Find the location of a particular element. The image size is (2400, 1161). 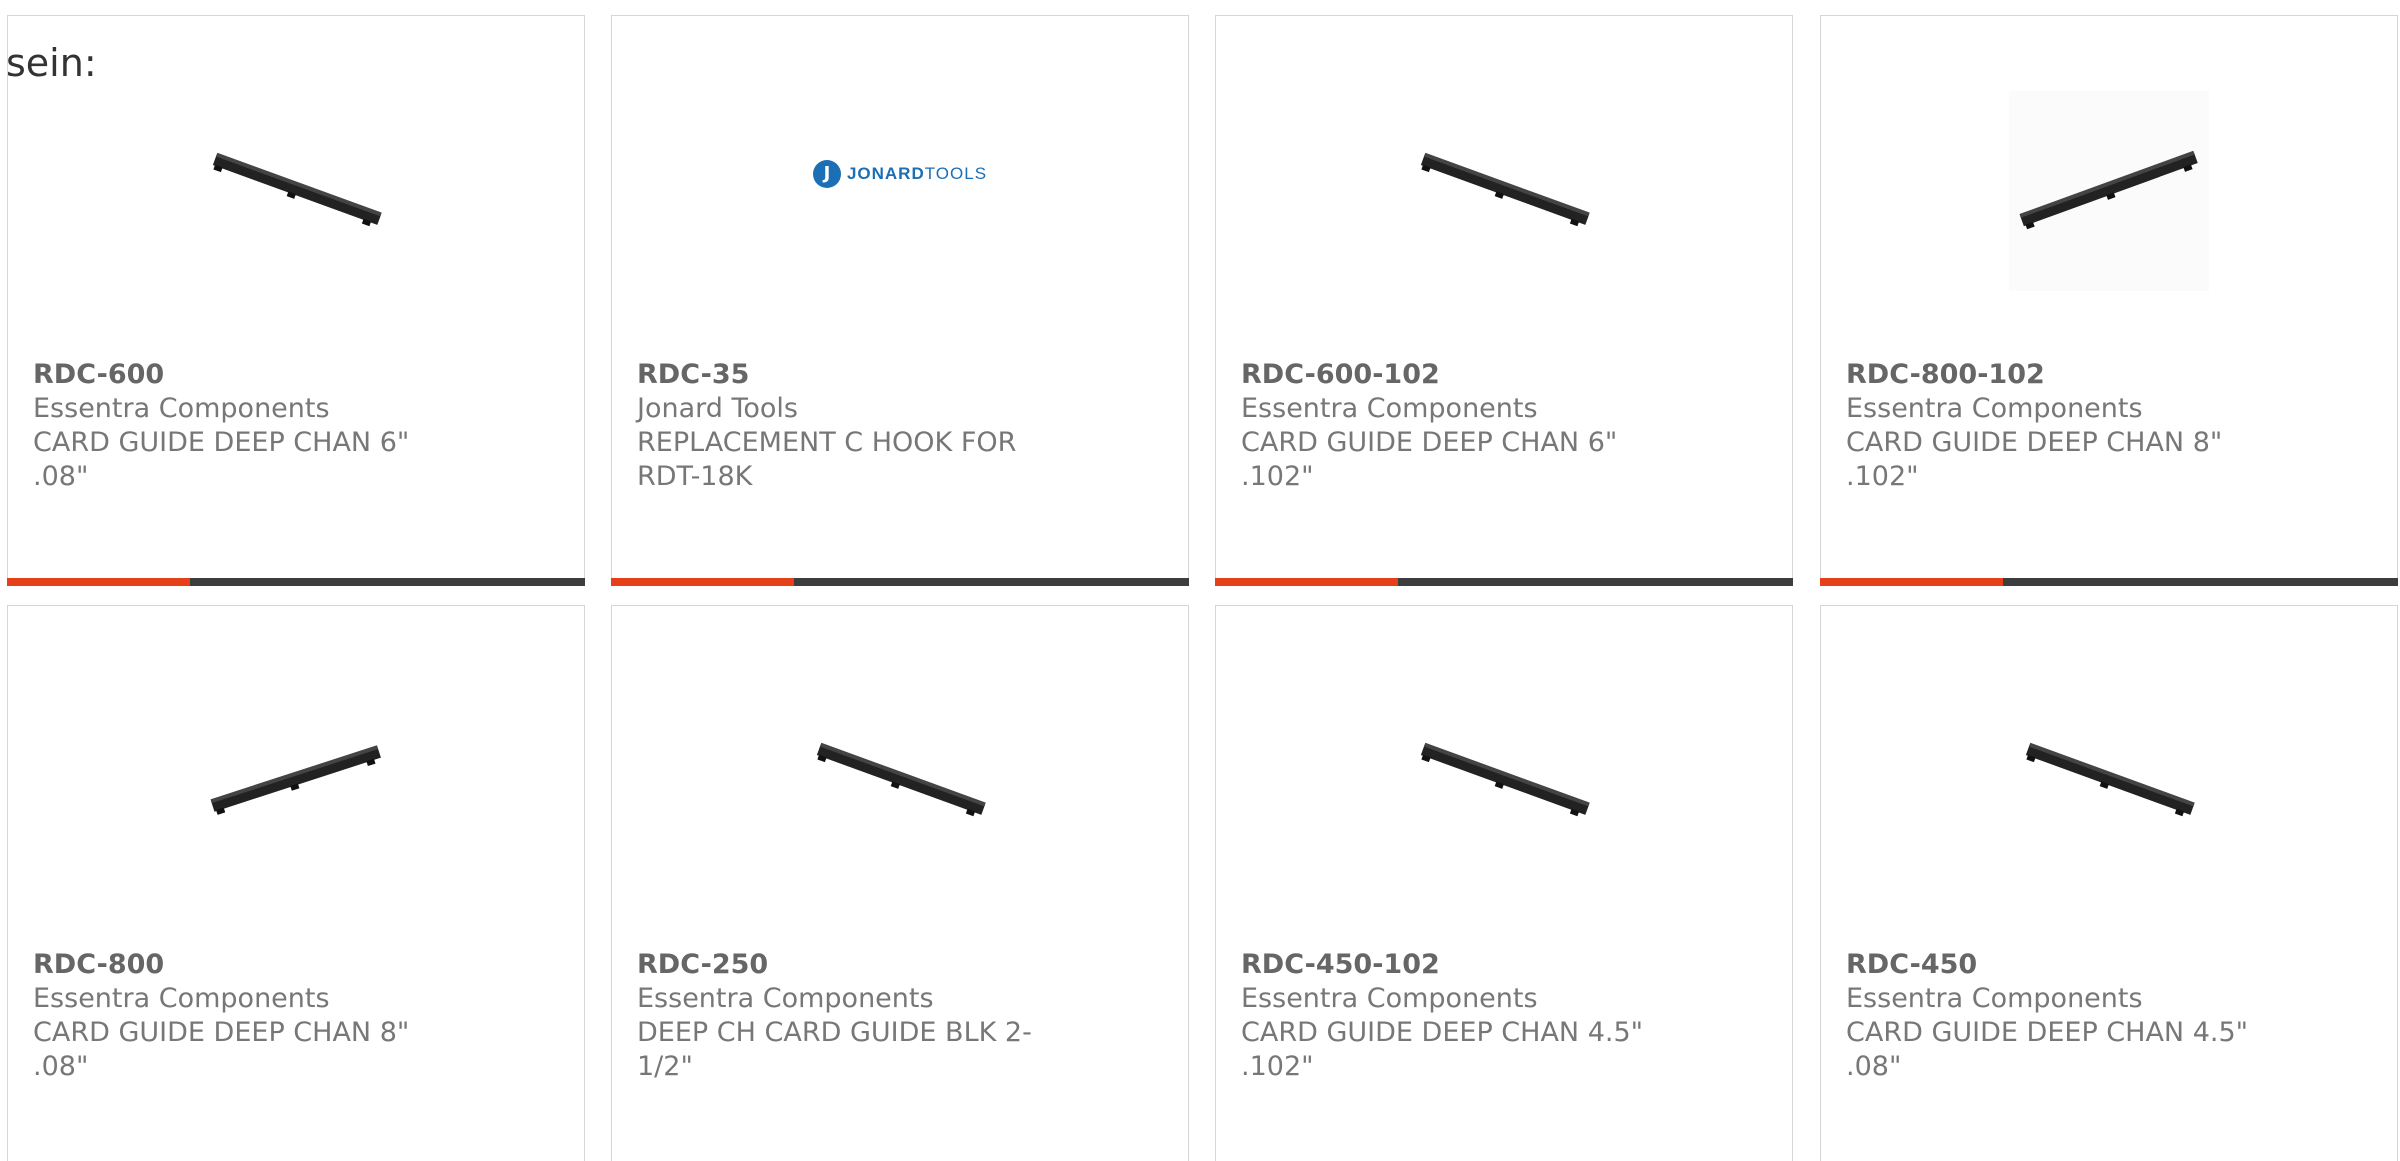

description: CARD GUIDE DEEP CHAN 4.5" .102" is located at coordinates (1442, 1049).